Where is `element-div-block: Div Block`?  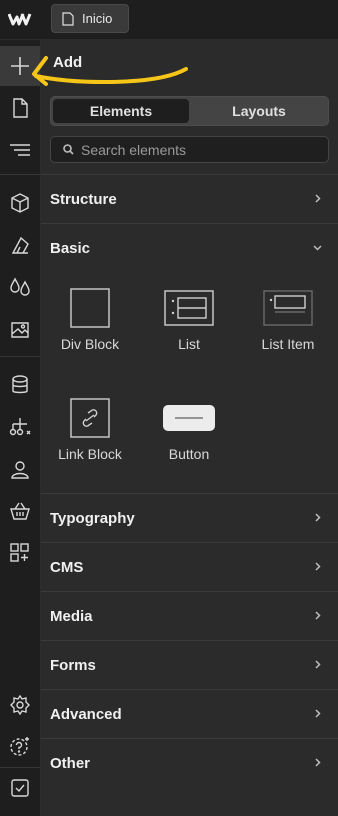 element-div-block: Div Block is located at coordinates (90, 326).